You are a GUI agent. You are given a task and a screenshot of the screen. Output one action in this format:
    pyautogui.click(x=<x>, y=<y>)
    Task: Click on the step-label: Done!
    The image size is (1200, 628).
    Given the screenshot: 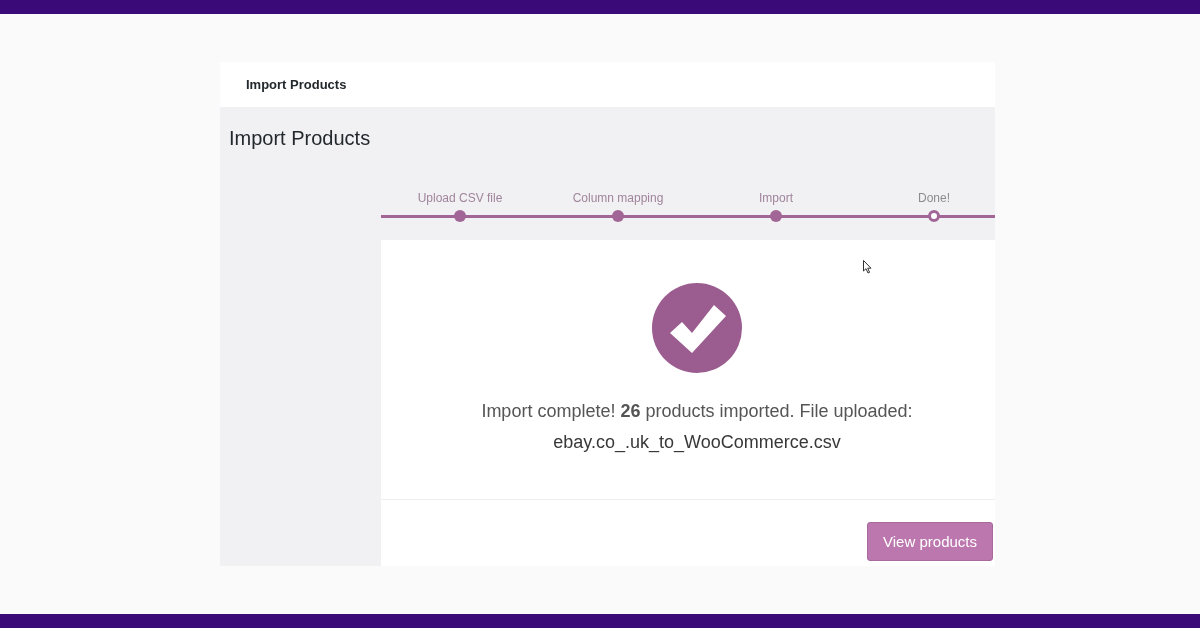 What is the action you would take?
    pyautogui.click(x=934, y=198)
    